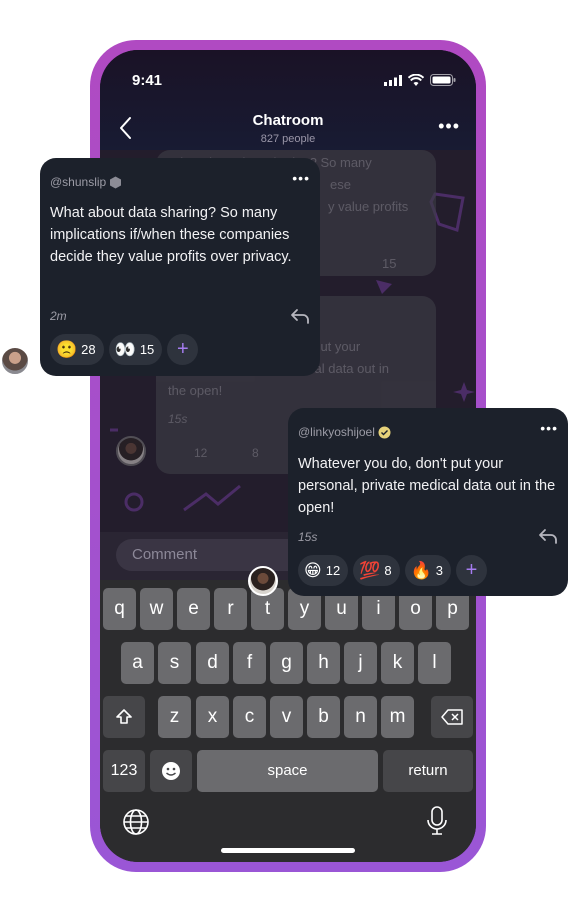 Image resolution: width=575 pixels, height=912 pixels. Describe the element at coordinates (287, 771) in the screenshot. I see `space-key: space` at that location.